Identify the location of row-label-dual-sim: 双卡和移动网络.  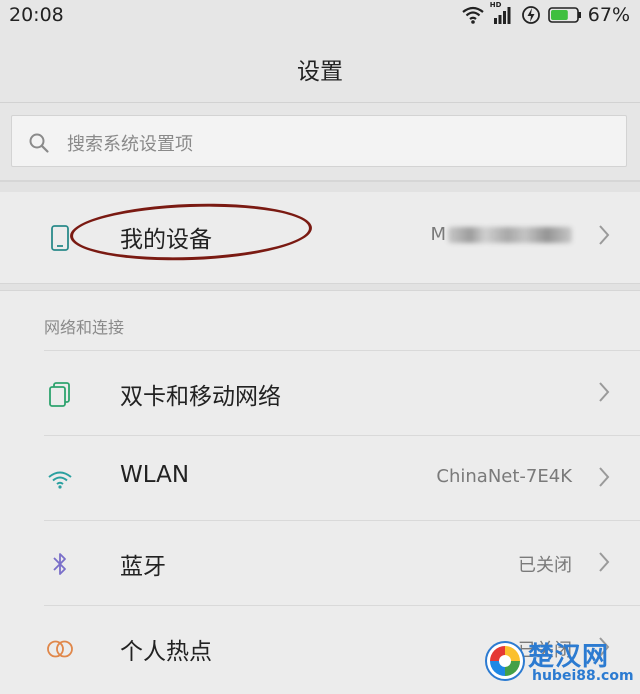
(200, 397).